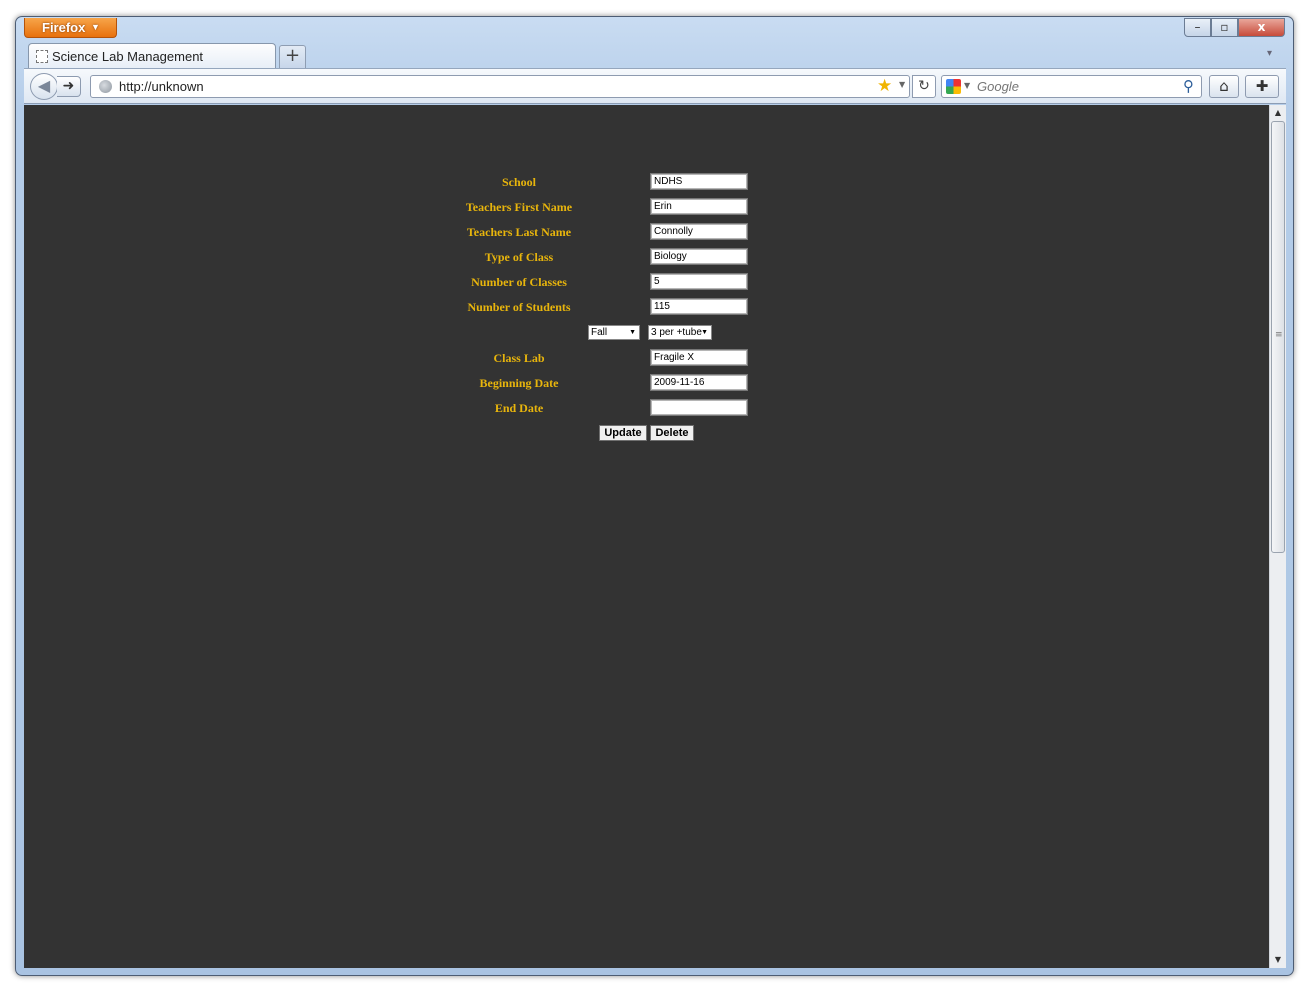  What do you see at coordinates (42, 56) in the screenshot?
I see `page-icon` at bounding box center [42, 56].